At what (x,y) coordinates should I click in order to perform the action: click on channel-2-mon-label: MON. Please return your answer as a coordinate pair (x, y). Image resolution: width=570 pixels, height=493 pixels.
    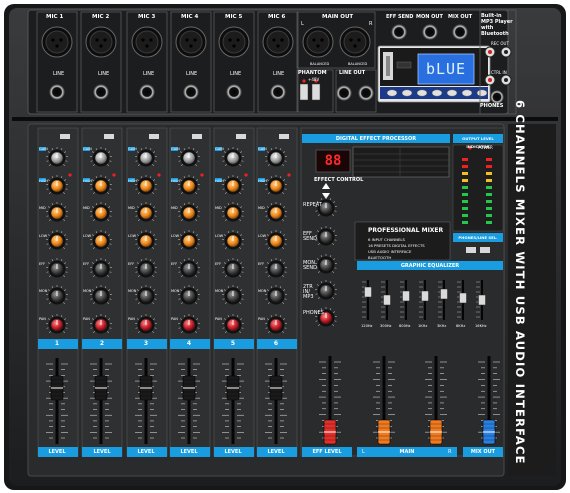
    Looking at the image, I should click on (87, 291).